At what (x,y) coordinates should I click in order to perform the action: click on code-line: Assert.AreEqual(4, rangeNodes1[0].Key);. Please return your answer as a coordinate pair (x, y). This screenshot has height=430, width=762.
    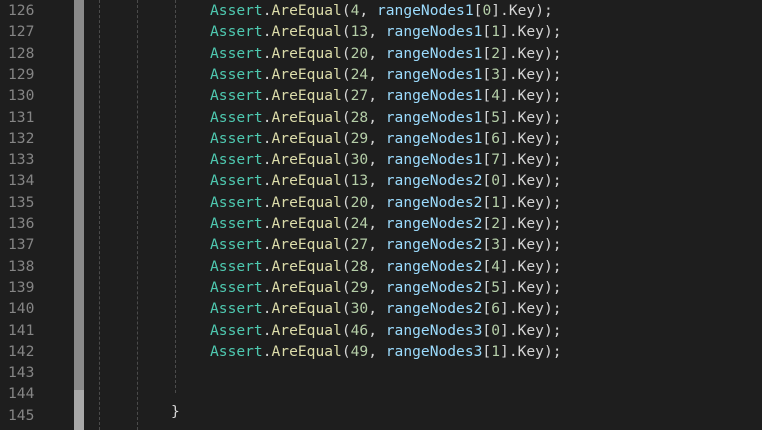
    Looking at the image, I should click on (381, 10).